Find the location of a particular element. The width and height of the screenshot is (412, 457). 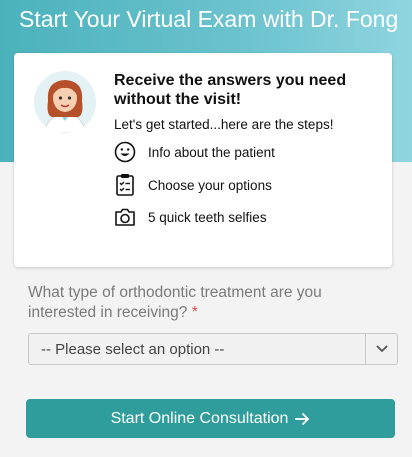

step-label: Info about the patient is located at coordinates (211, 152).